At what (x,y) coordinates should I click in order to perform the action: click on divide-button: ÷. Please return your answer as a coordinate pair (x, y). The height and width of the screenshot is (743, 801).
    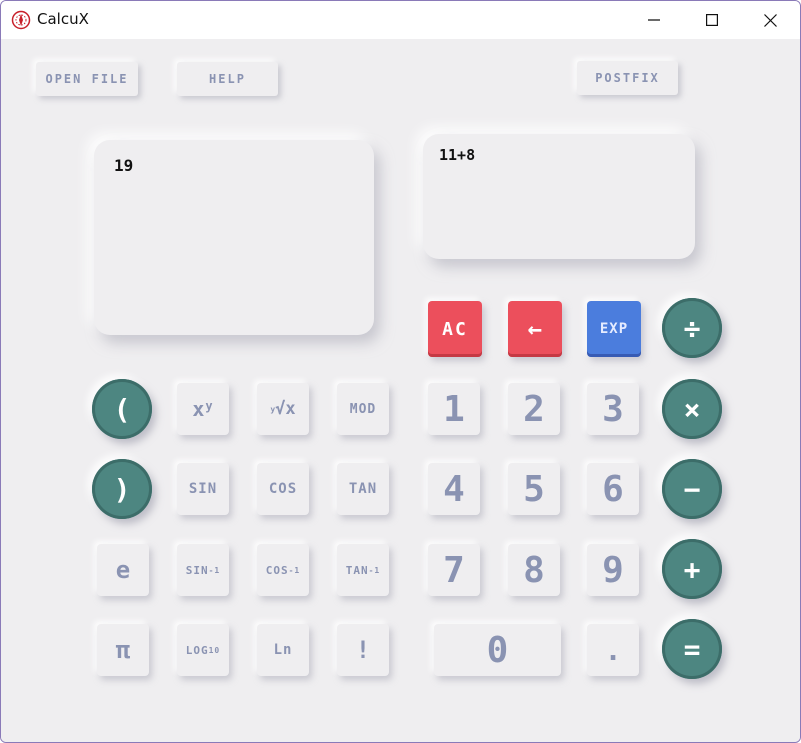
    Looking at the image, I should click on (692, 328).